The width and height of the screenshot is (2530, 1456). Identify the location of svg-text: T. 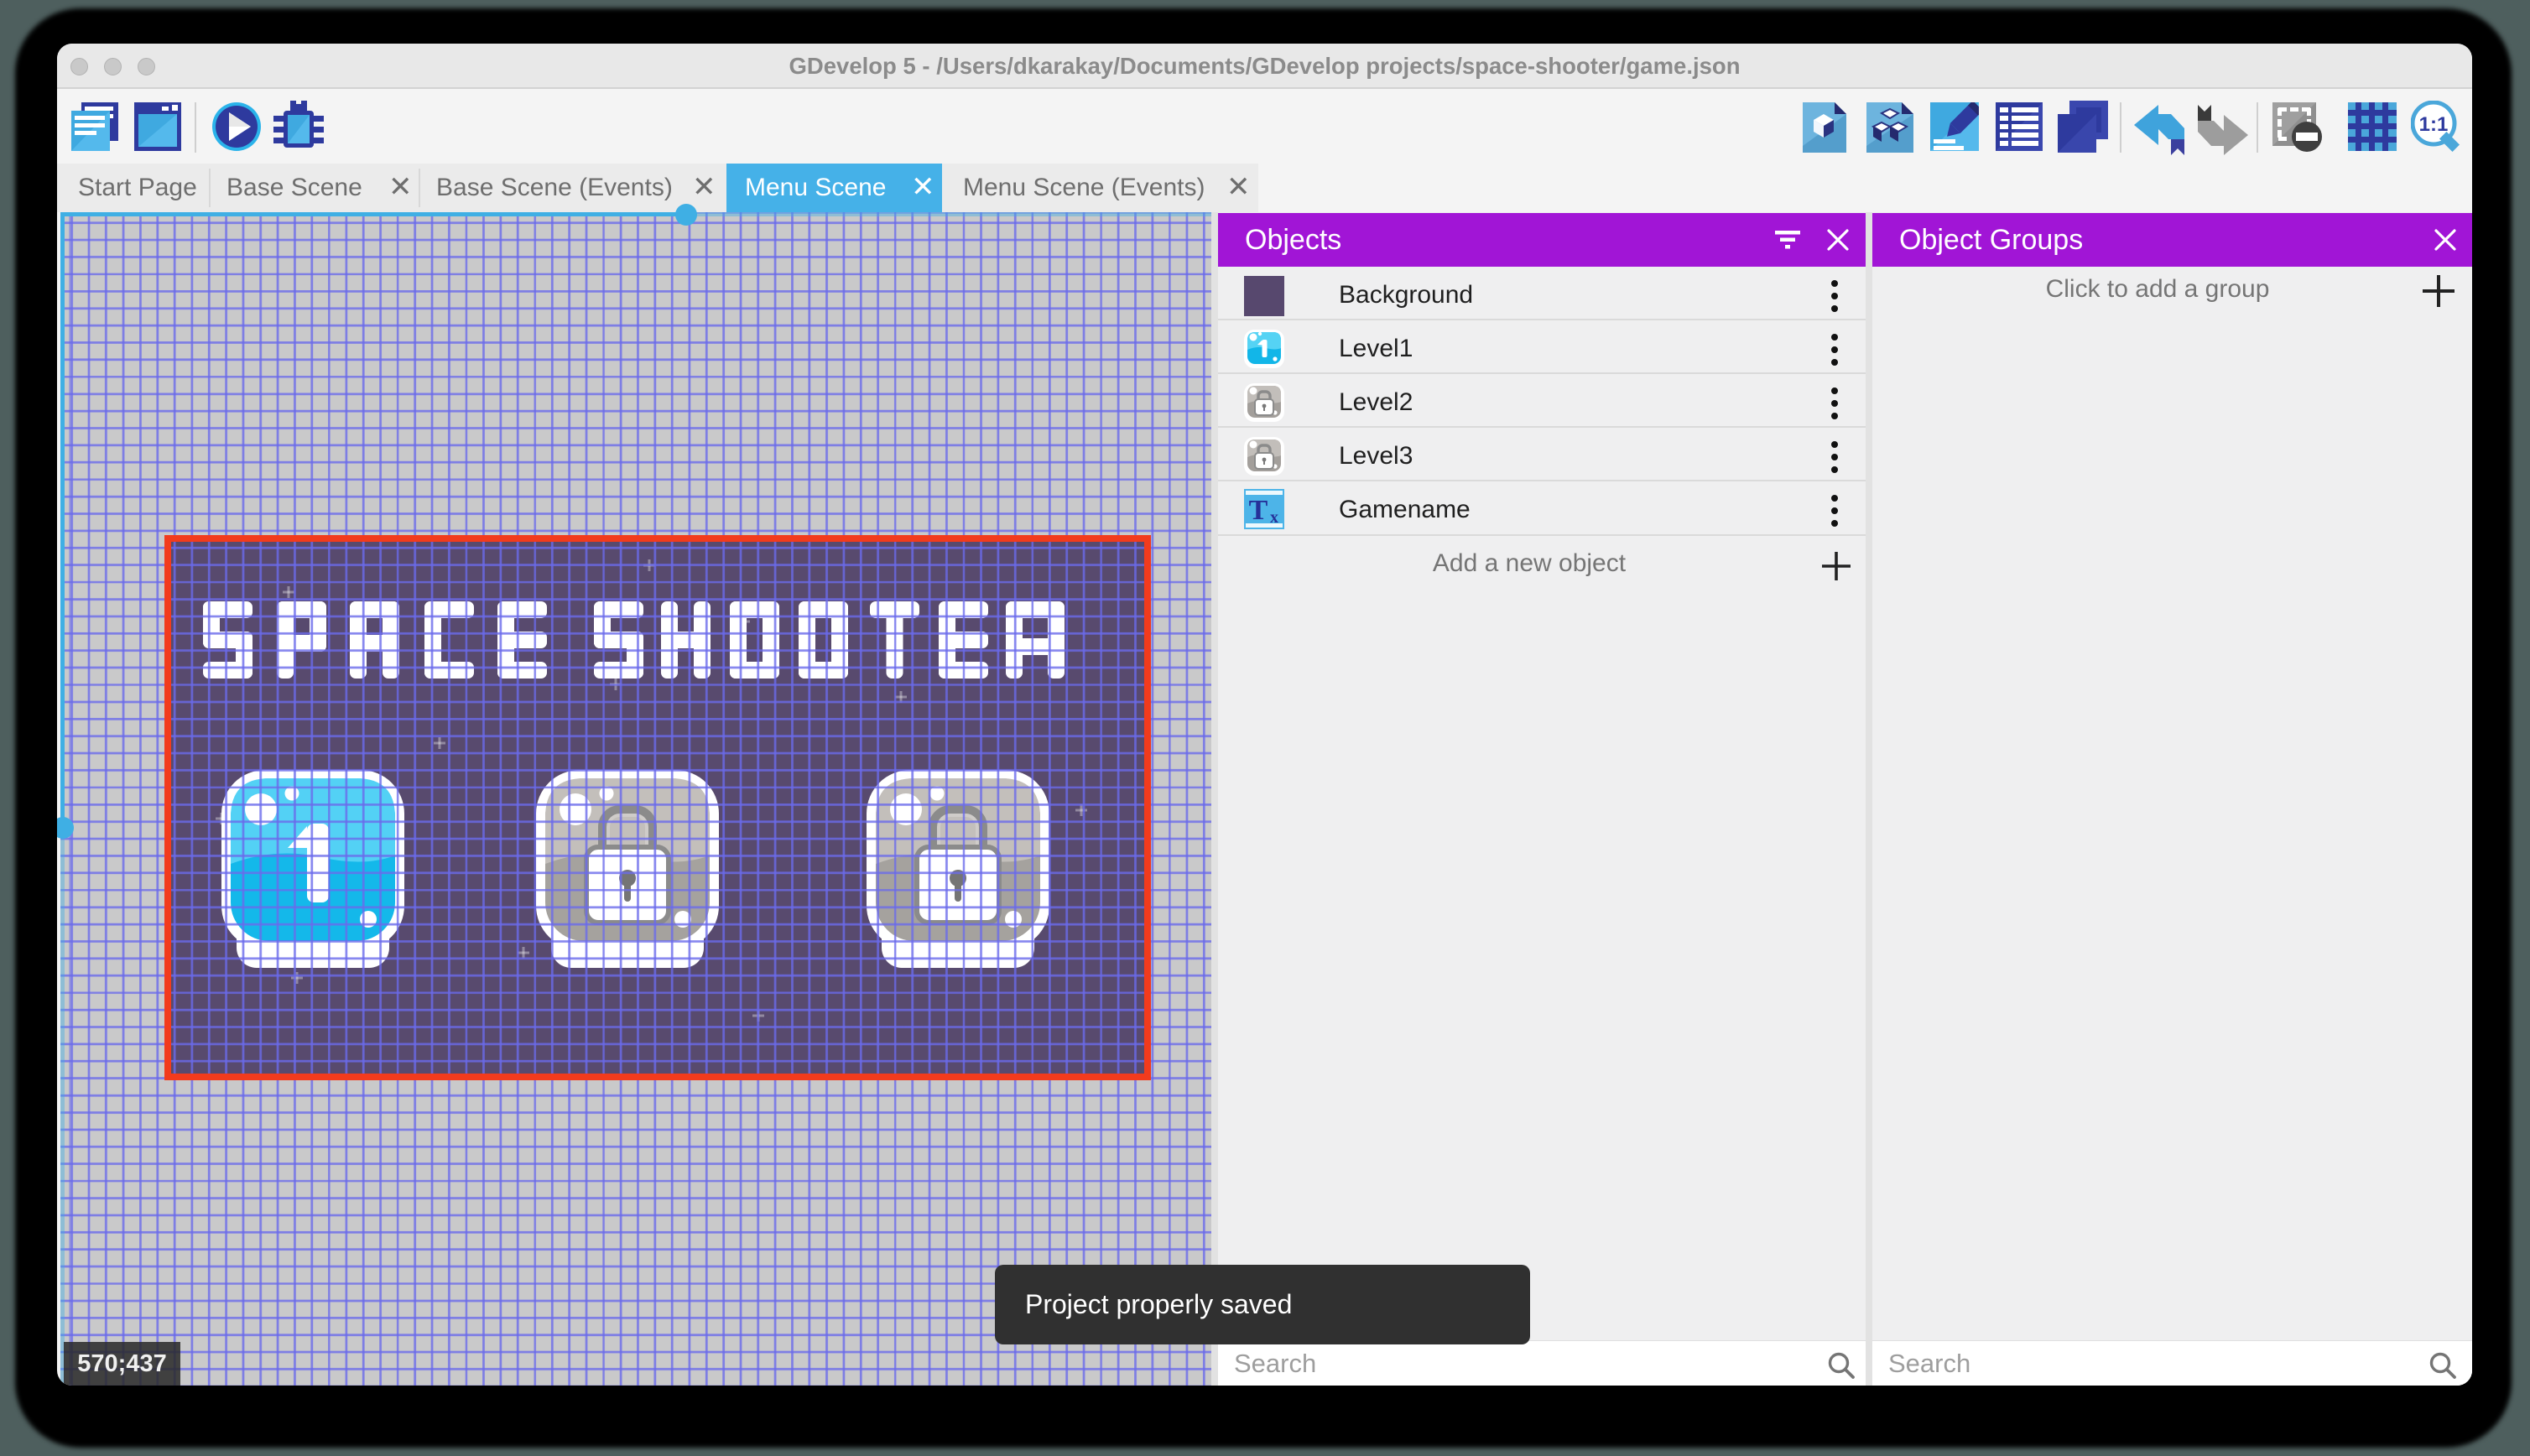
(1258, 510).